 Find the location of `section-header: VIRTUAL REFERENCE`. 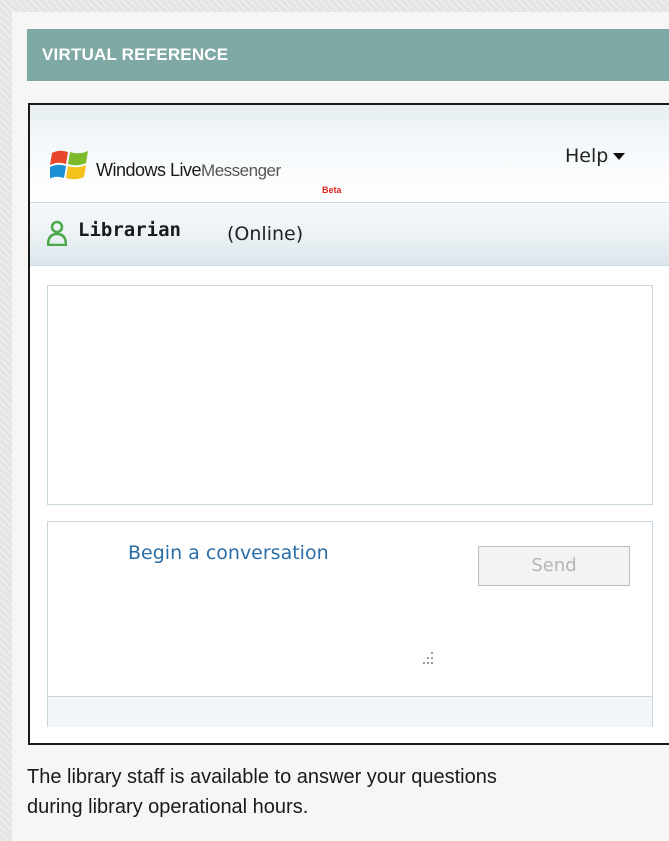

section-header: VIRTUAL REFERENCE is located at coordinates (348, 55).